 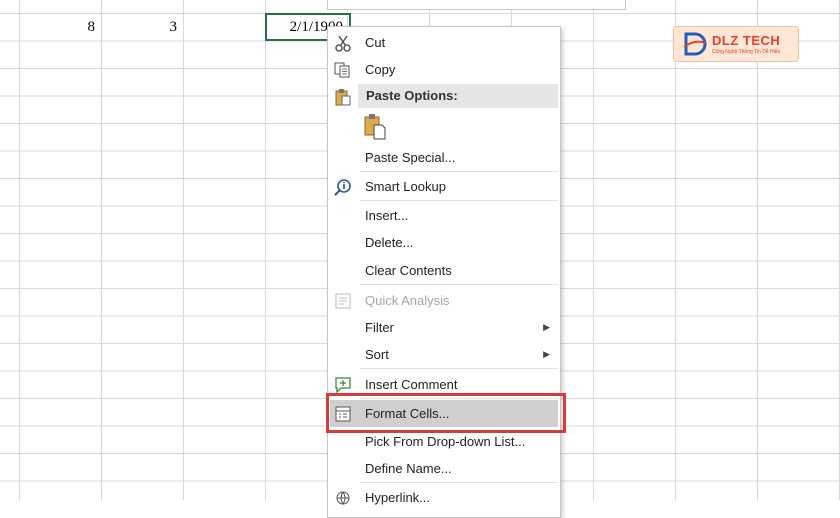 What do you see at coordinates (342, 70) in the screenshot?
I see `copy-icon` at bounding box center [342, 70].